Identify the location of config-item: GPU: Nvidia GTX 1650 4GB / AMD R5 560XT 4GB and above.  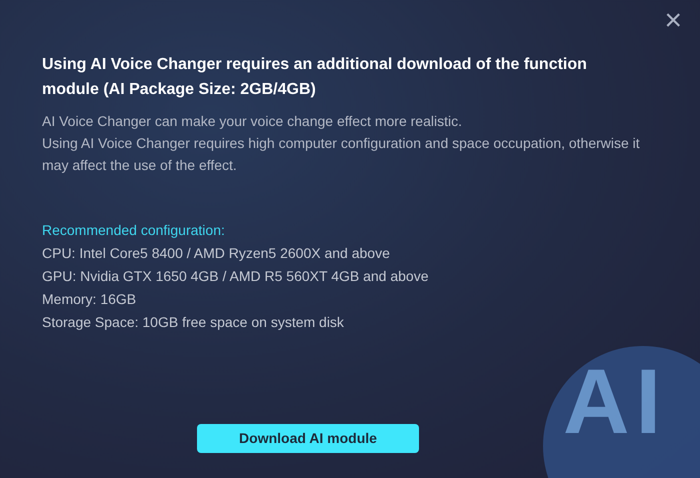
(236, 276).